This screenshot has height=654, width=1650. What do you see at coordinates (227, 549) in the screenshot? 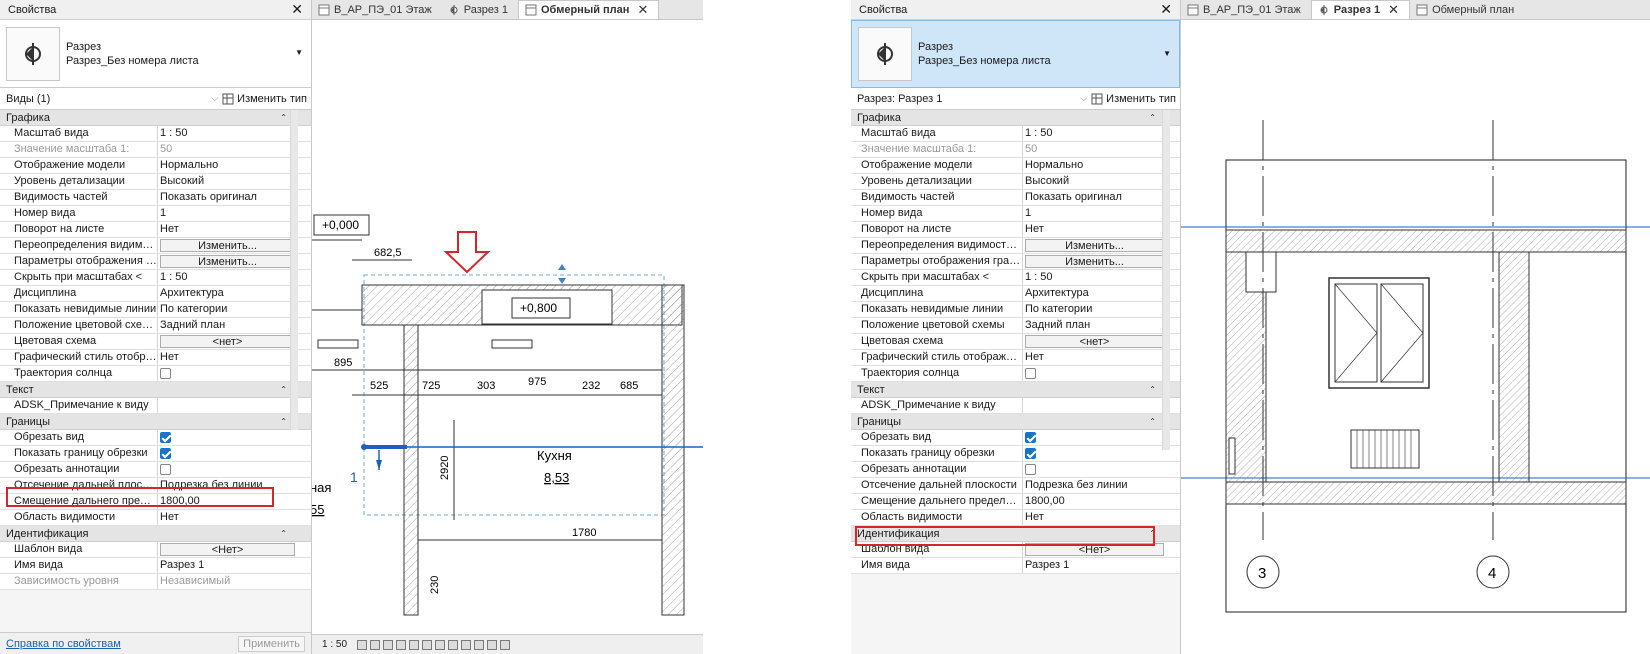
I see `property-button: <Нет>` at bounding box center [227, 549].